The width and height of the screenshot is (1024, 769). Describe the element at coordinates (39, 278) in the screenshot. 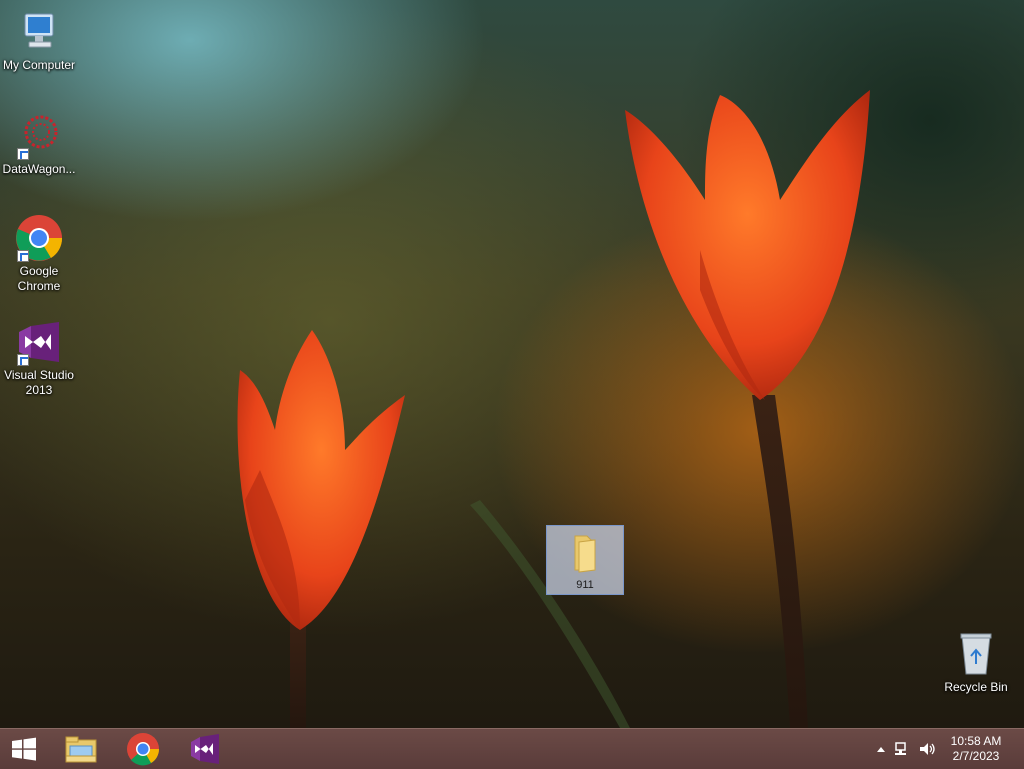

I see `desktop-icon-label: Google Chrome` at that location.